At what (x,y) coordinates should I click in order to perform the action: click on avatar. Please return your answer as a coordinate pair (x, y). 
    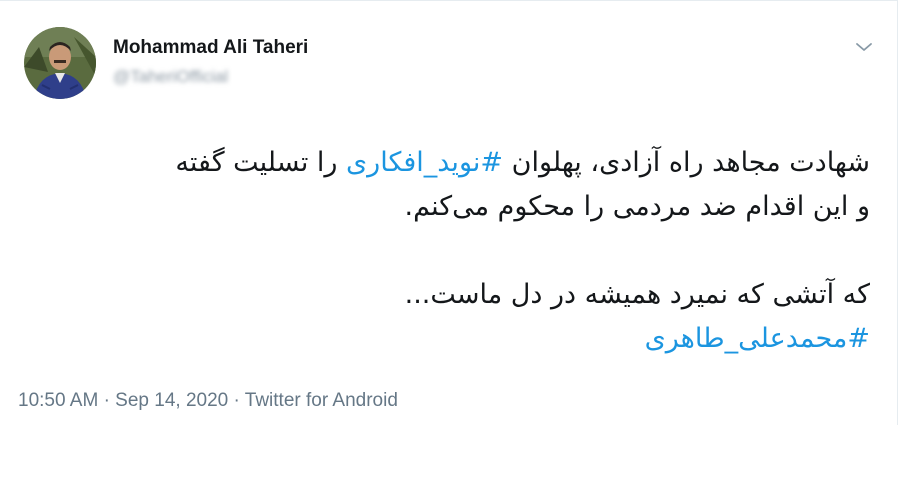
    Looking at the image, I should click on (60, 63).